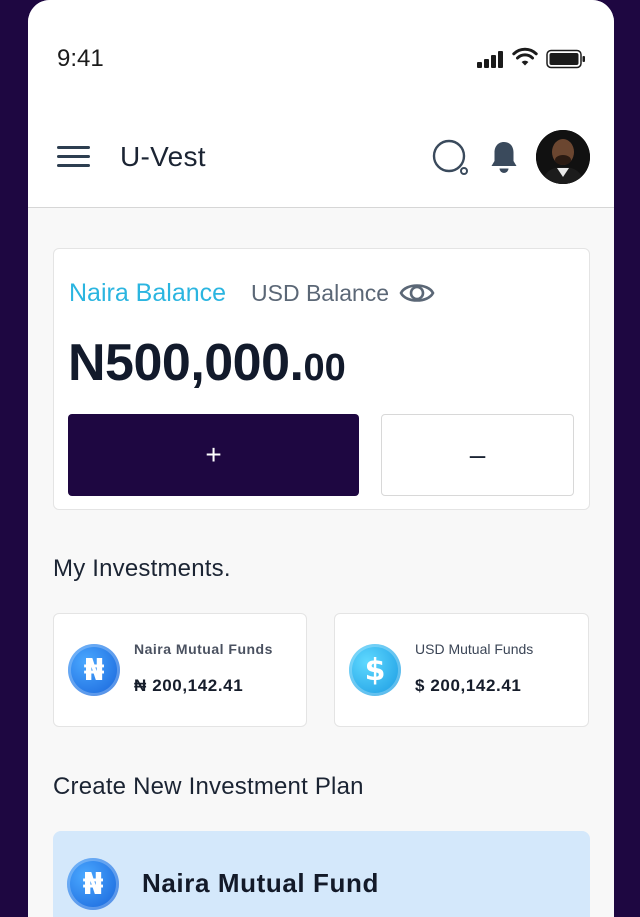  Describe the element at coordinates (180, 670) in the screenshot. I see `investment-card-naira: ₦ Naira Mutual Funds ₦ 200,142.41` at that location.